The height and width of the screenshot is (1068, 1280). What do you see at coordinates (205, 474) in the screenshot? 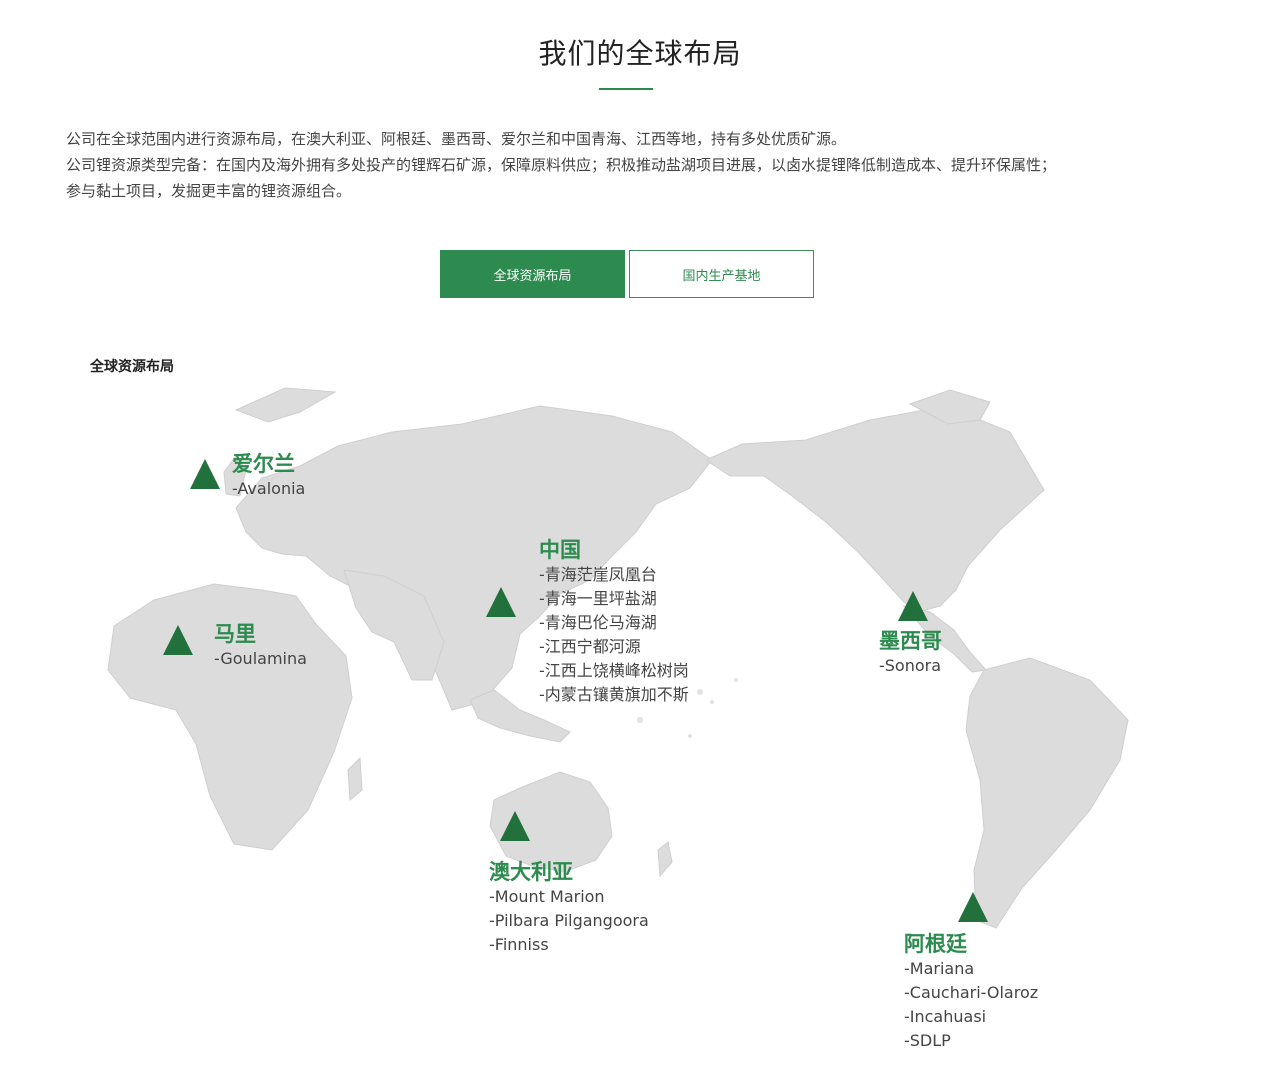
I see `marker-ireland` at bounding box center [205, 474].